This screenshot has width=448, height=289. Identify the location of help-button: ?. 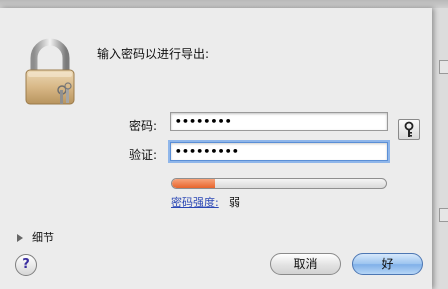
(26, 265).